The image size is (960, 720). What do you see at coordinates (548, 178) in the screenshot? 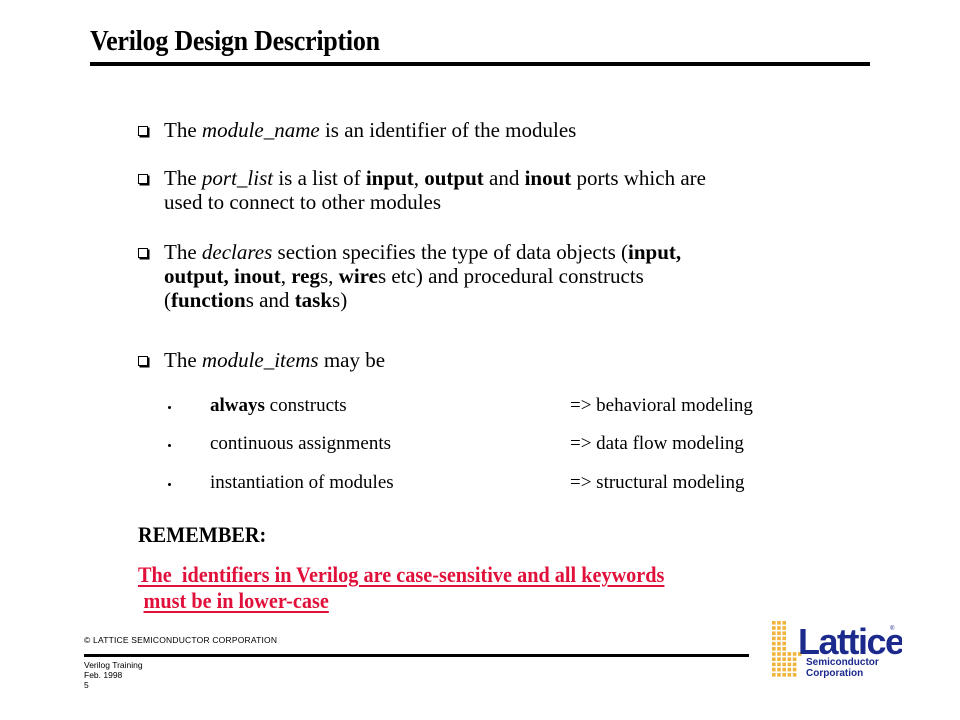
I see `keyword: inout` at bounding box center [548, 178].